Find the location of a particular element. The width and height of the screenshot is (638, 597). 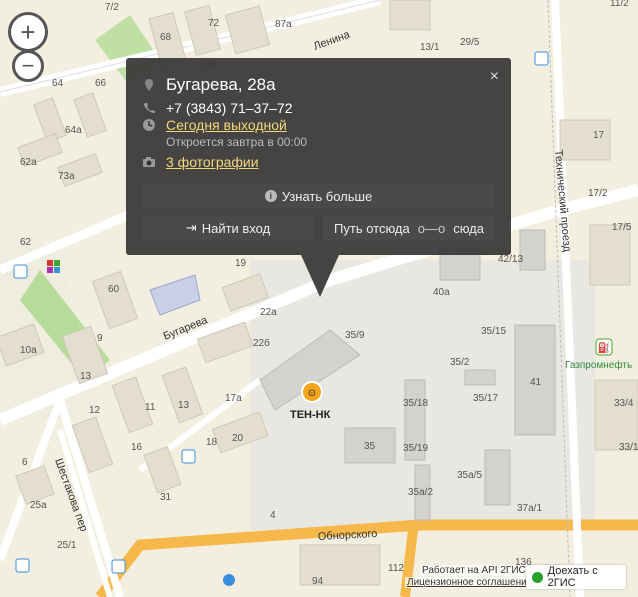

house-number: 87а is located at coordinates (283, 24).